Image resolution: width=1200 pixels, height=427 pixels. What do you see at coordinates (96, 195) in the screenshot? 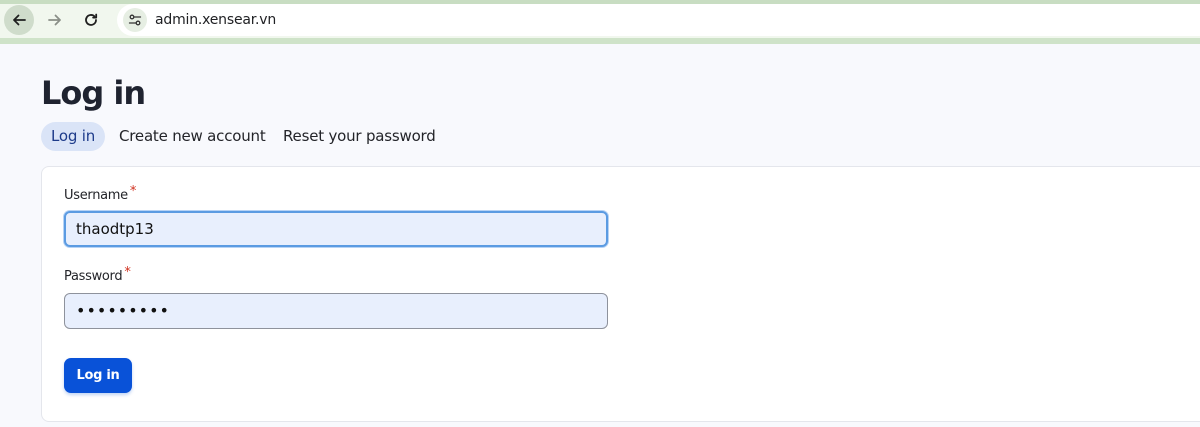
I see `username-label-text: Username` at bounding box center [96, 195].